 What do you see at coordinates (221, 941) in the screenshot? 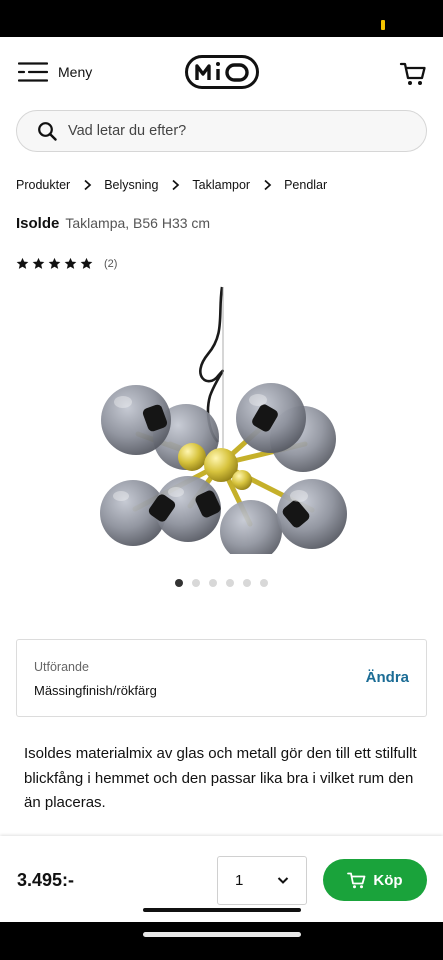
I see `system-bottom-strip` at bounding box center [221, 941].